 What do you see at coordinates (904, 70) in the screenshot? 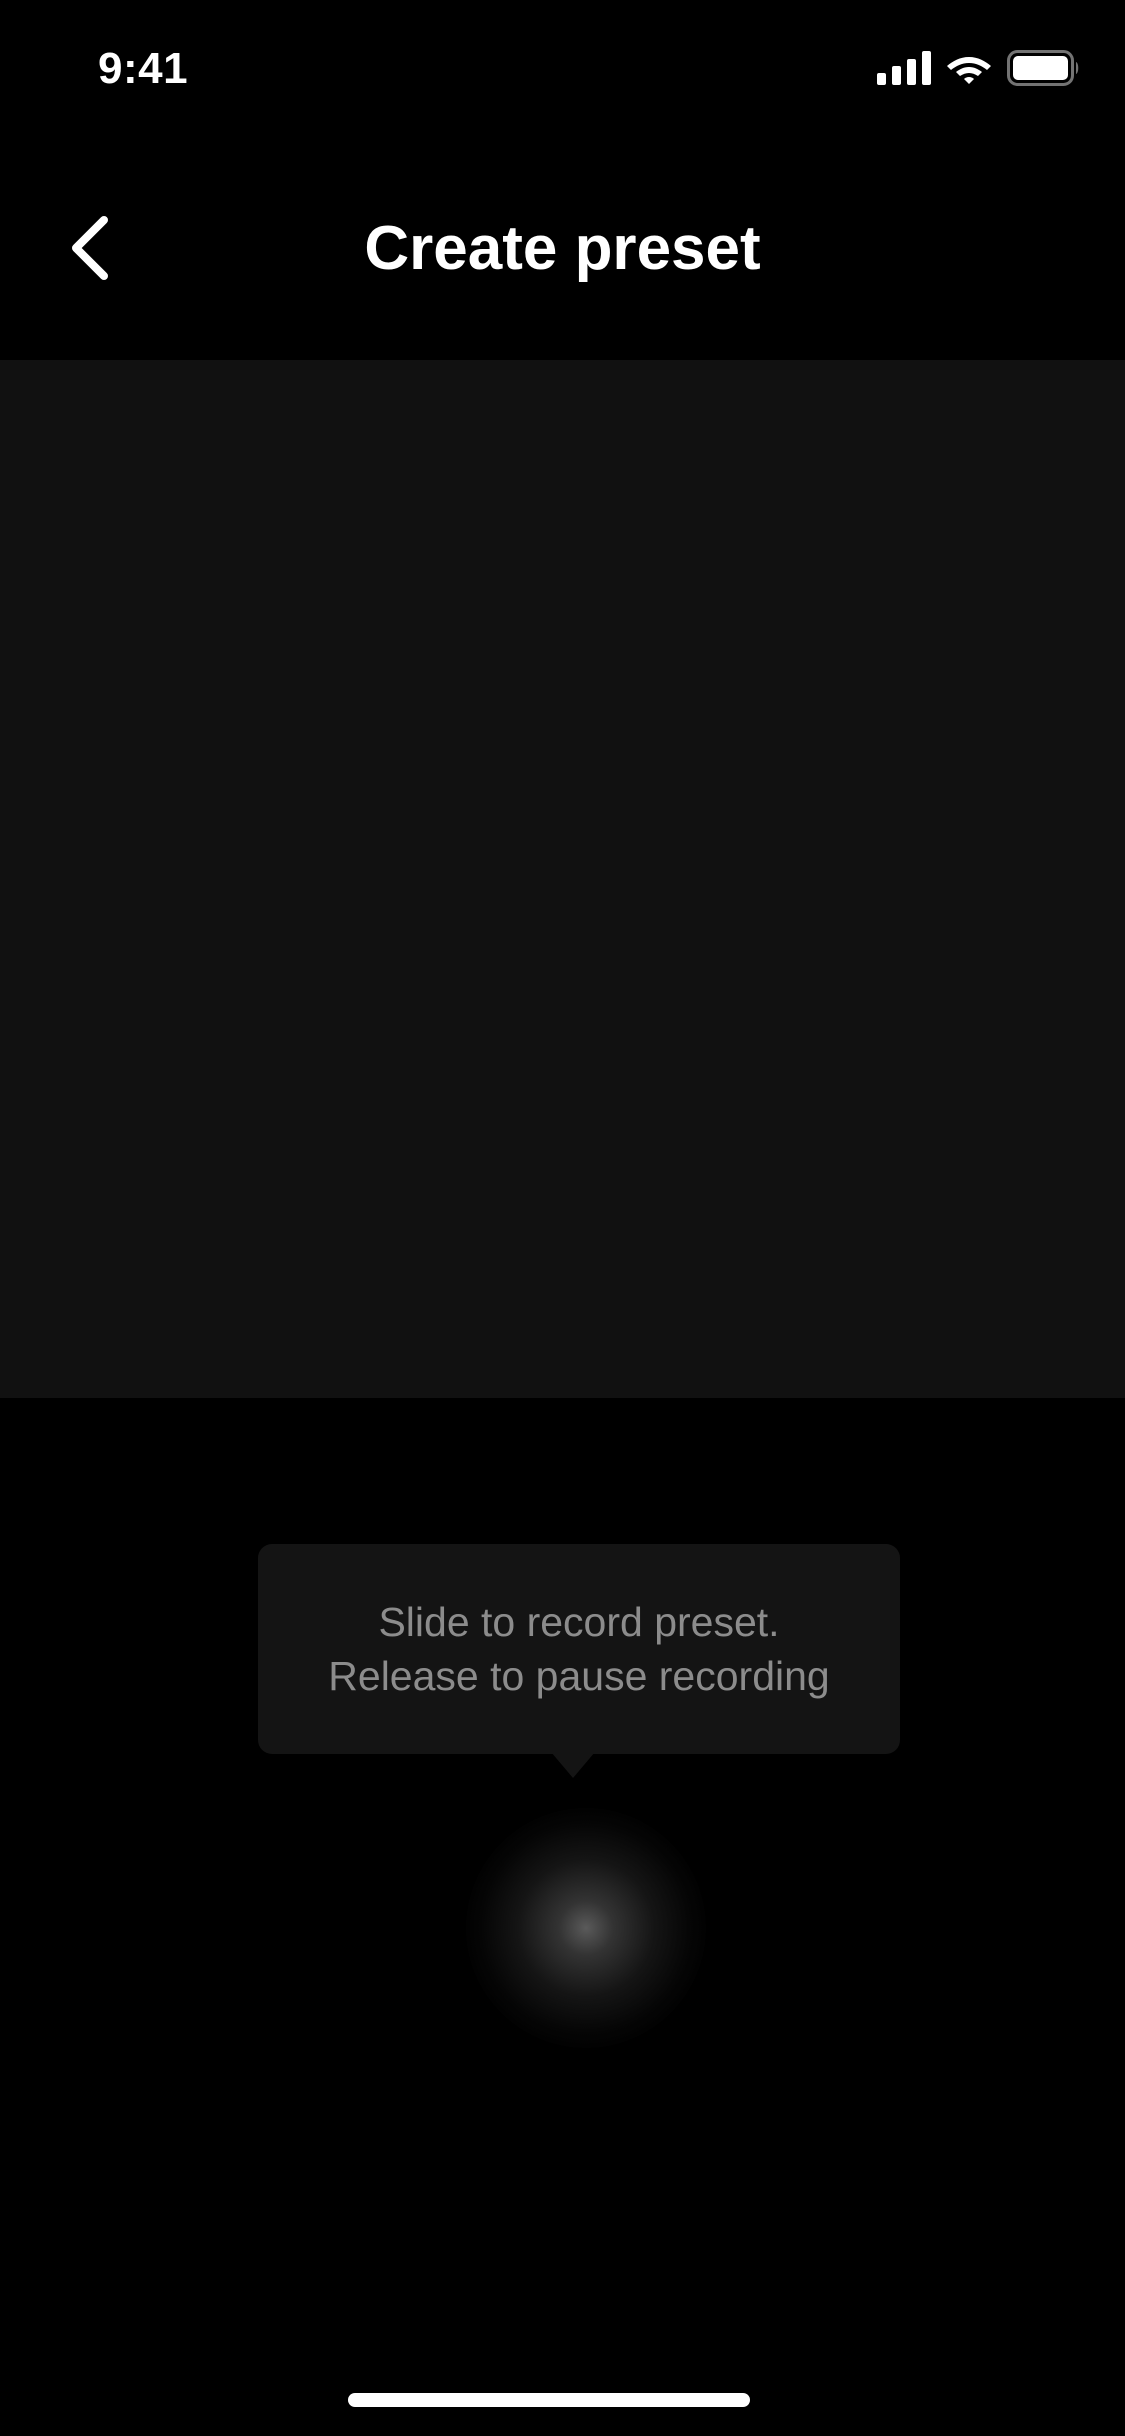
I see `cellular-signal-icon` at bounding box center [904, 70].